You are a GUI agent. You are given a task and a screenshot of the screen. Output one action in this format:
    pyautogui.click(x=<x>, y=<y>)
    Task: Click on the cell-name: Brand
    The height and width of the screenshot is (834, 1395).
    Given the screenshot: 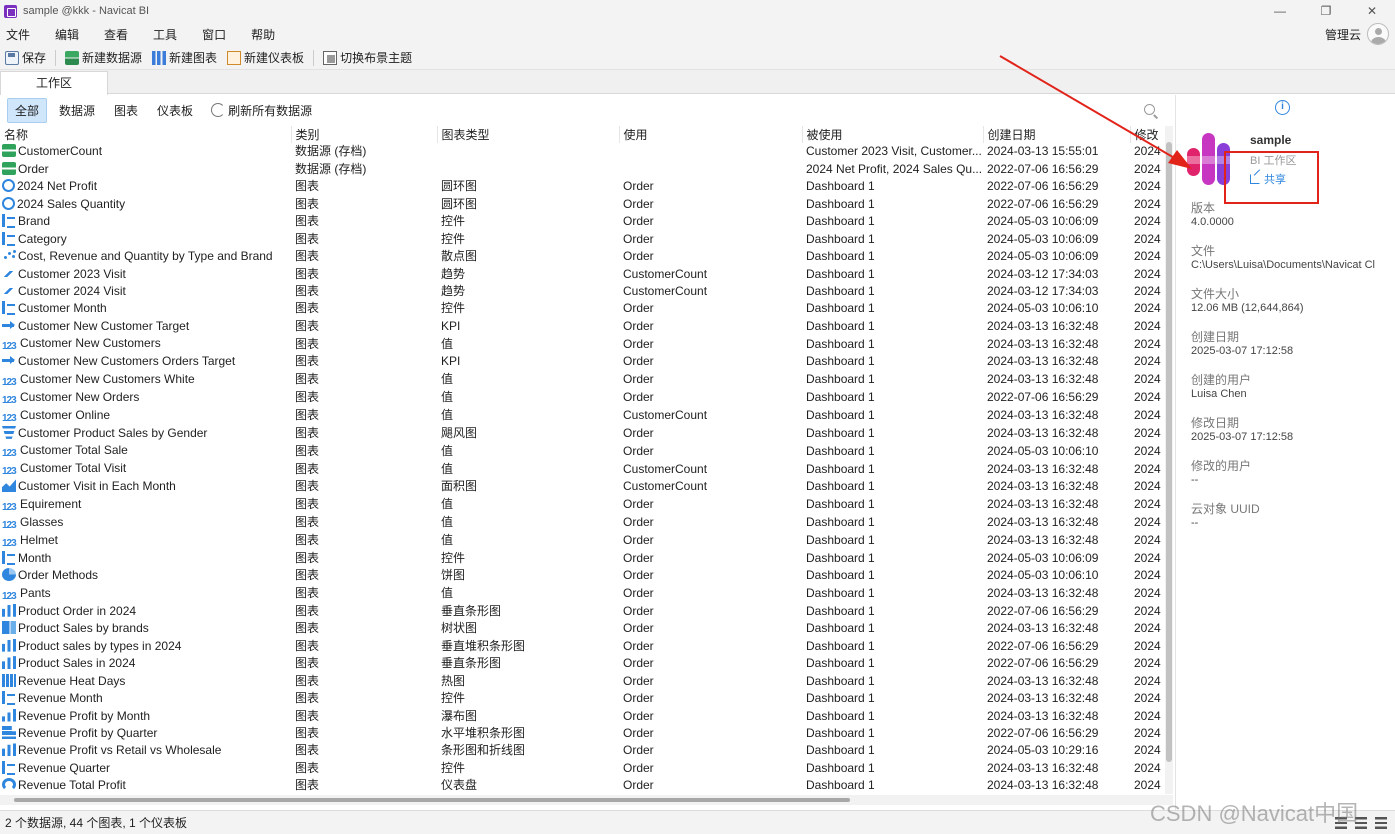 What is the action you would take?
    pyautogui.click(x=145, y=221)
    